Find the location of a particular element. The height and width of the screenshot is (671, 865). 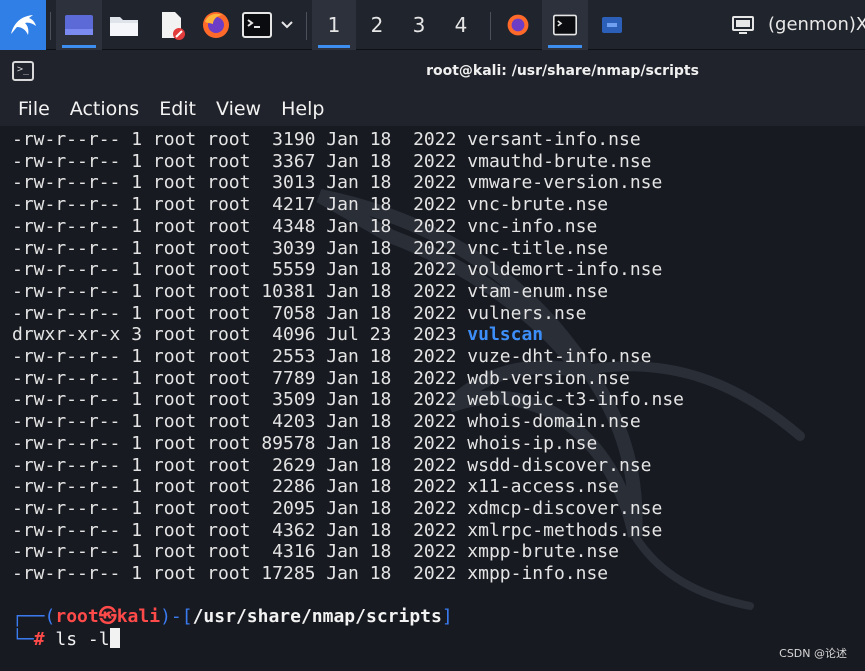

workspace-label: 3 is located at coordinates (419, 25).